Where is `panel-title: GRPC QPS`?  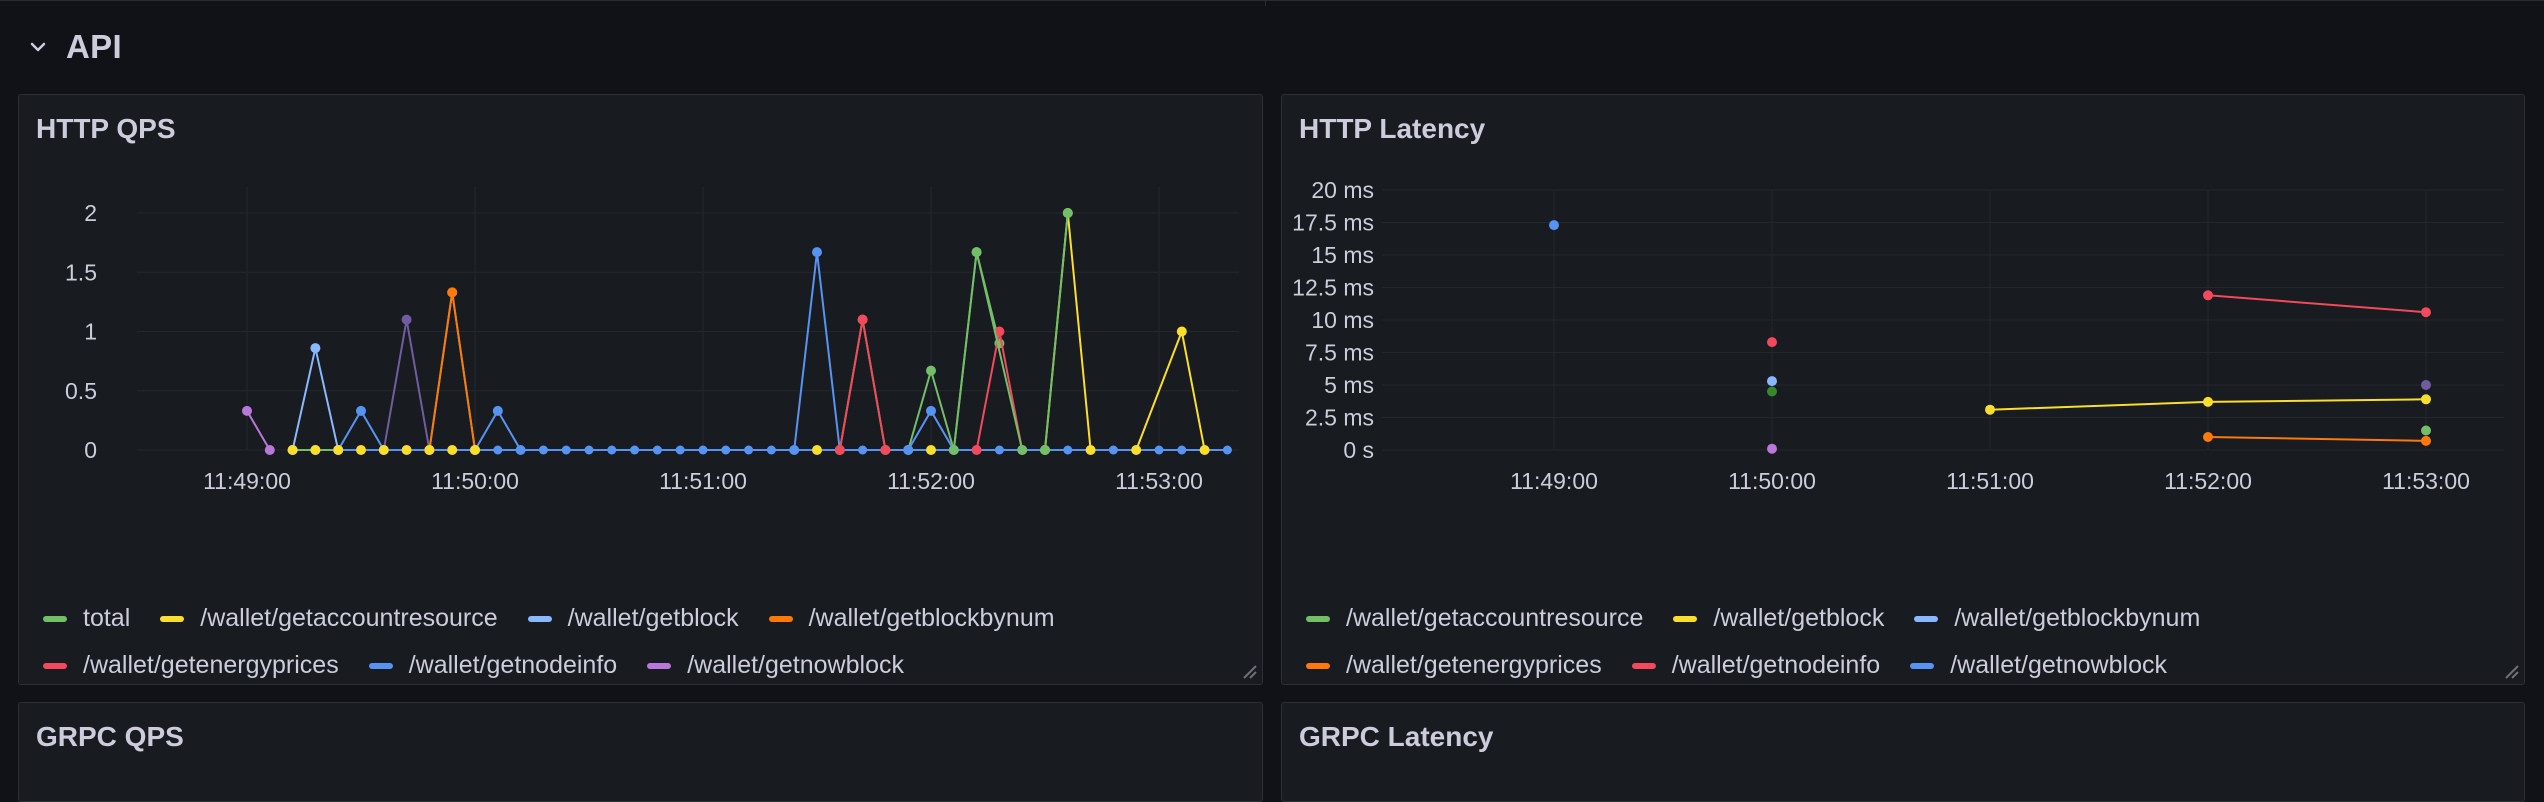
panel-title: GRPC QPS is located at coordinates (110, 736).